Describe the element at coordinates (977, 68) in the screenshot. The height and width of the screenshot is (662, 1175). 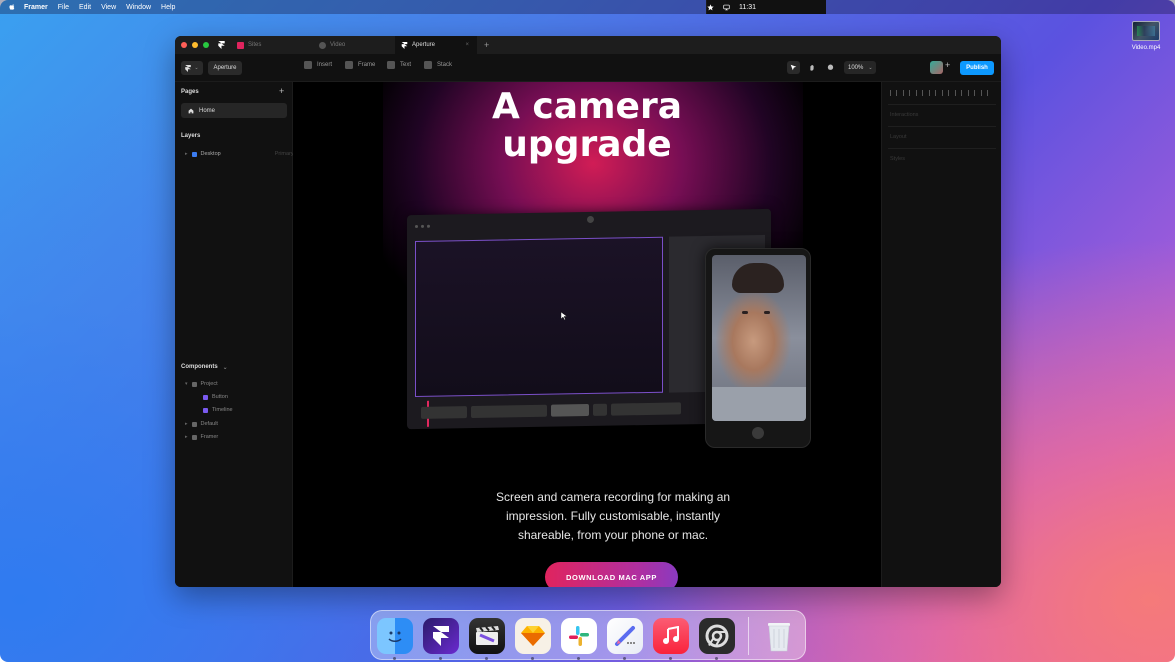
I see `publish-button: Publish` at that location.